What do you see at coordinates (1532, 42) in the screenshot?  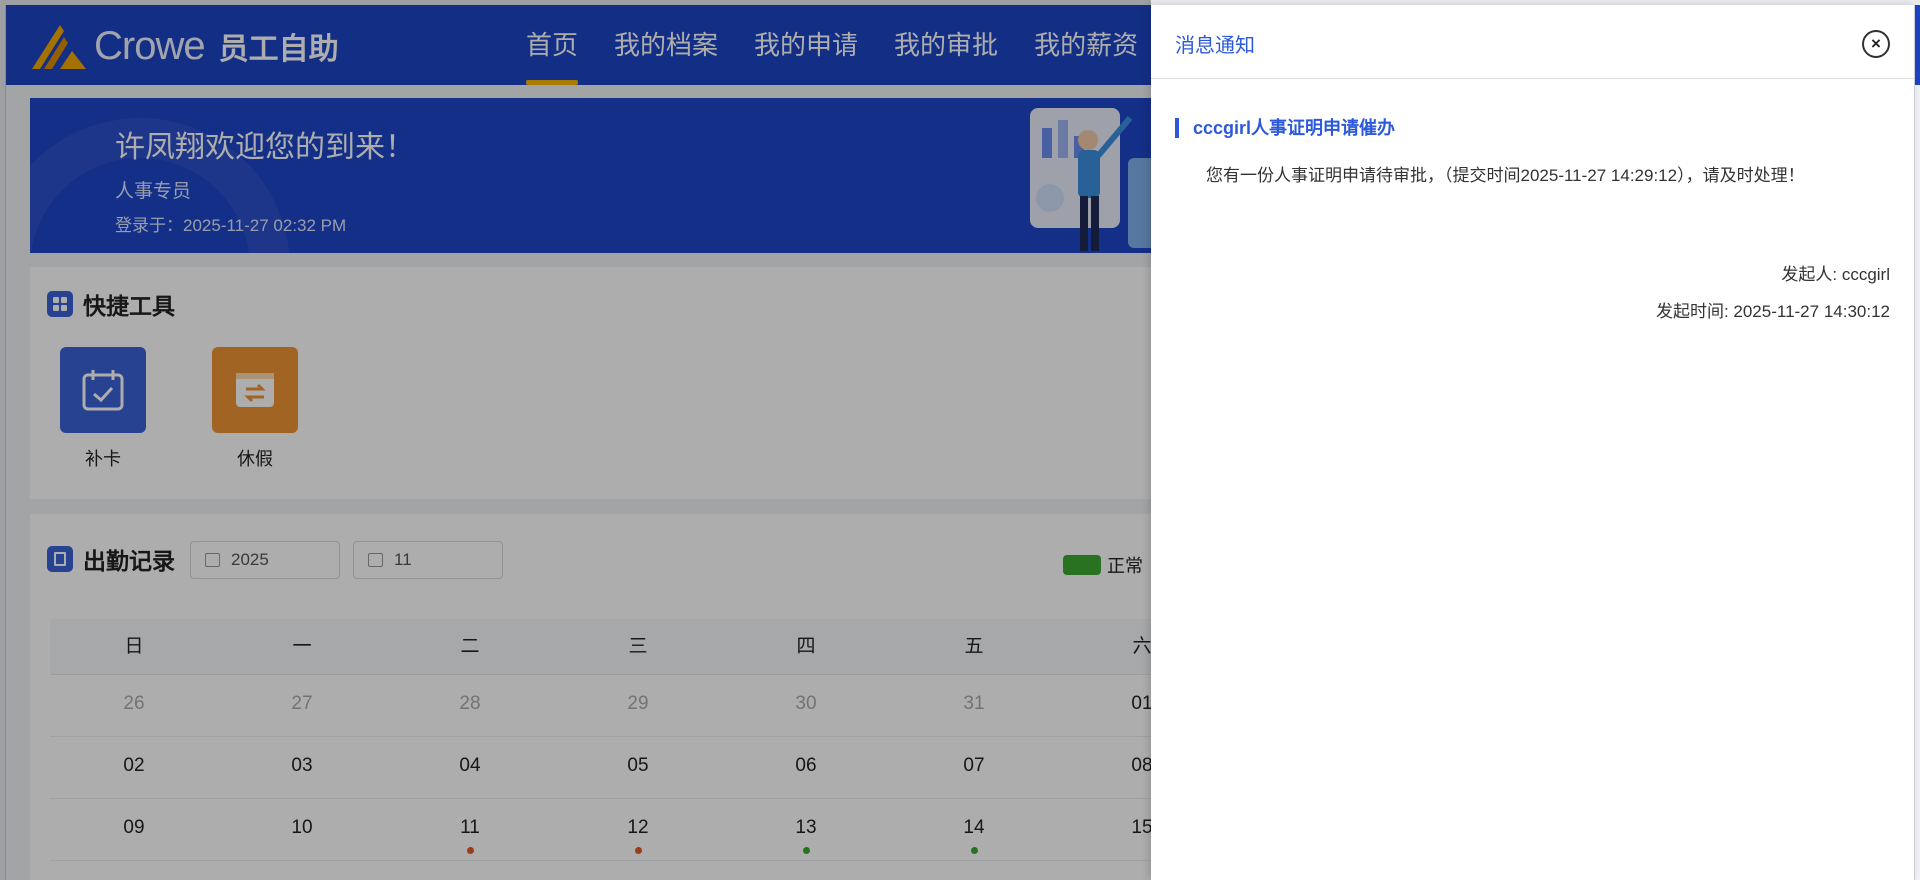 I see `drawer-header: 消息通知 ×` at bounding box center [1532, 42].